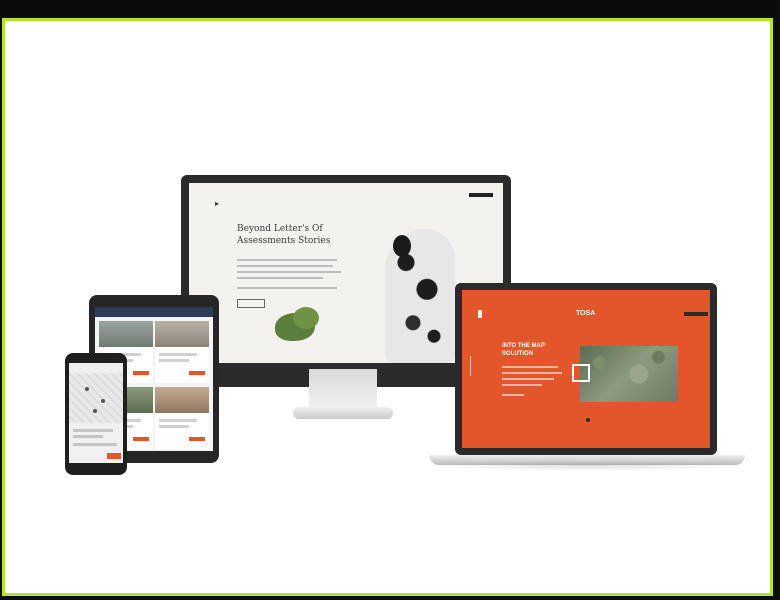  I want to click on phone, so click(96, 414).